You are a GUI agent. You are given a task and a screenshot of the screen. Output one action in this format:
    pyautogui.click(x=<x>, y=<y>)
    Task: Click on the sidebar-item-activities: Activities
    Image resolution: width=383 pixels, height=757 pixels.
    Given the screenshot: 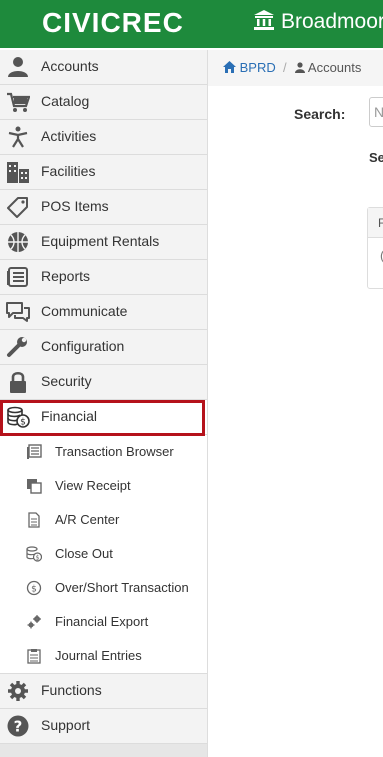 What is the action you would take?
    pyautogui.click(x=103, y=137)
    